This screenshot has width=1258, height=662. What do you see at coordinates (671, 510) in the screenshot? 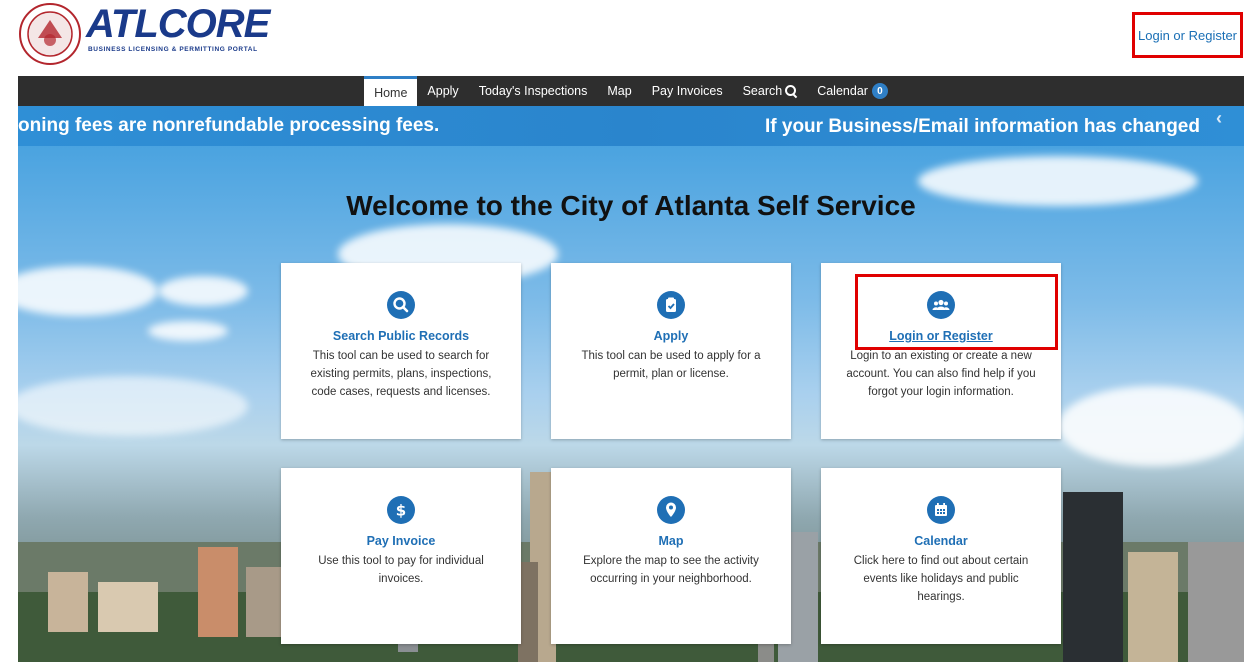
I see `map-pin-icon` at bounding box center [671, 510].